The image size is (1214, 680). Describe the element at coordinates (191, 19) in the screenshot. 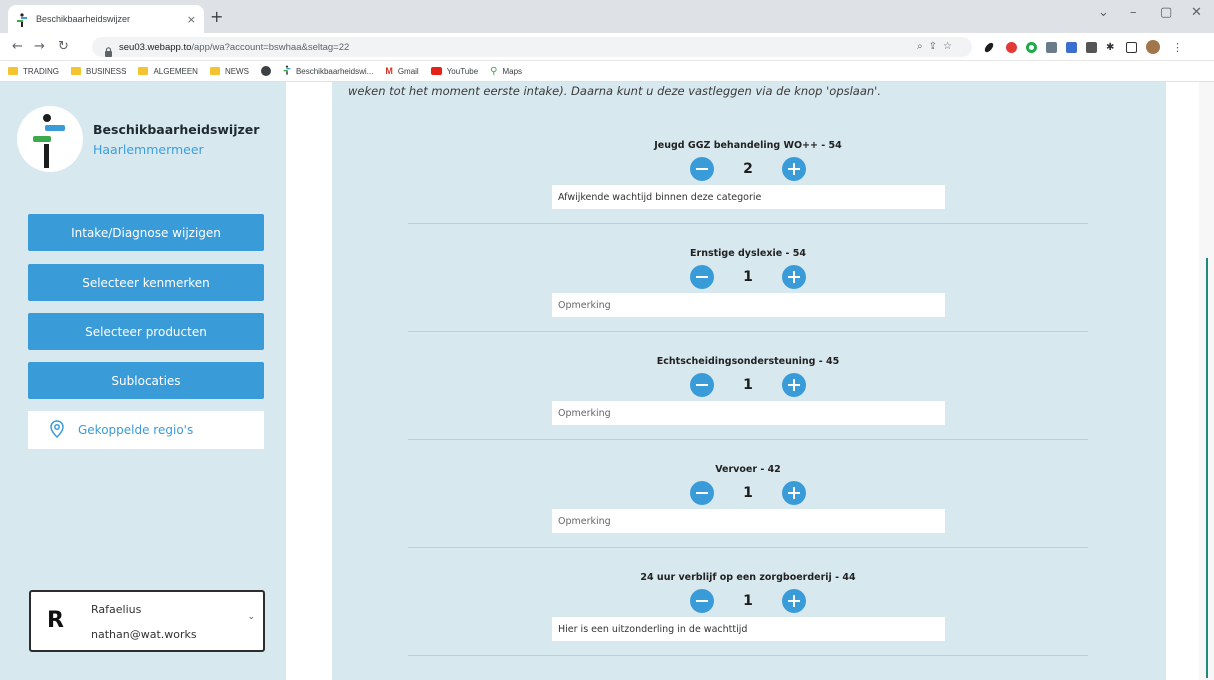

I see `tab-close-icon: ×` at that location.